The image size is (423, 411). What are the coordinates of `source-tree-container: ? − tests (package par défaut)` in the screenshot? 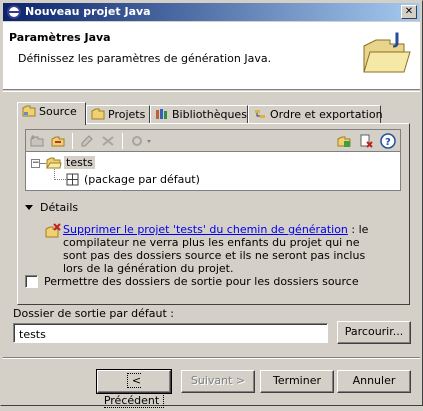 It's located at (213, 160).